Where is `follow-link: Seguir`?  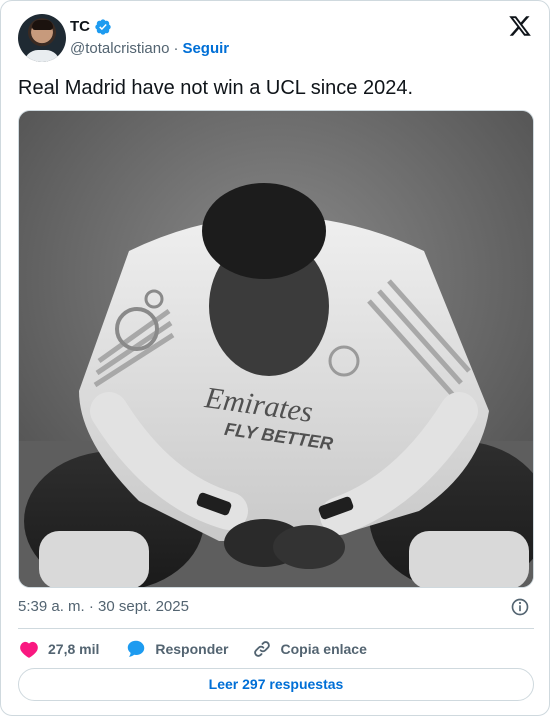
follow-link: Seguir is located at coordinates (205, 49).